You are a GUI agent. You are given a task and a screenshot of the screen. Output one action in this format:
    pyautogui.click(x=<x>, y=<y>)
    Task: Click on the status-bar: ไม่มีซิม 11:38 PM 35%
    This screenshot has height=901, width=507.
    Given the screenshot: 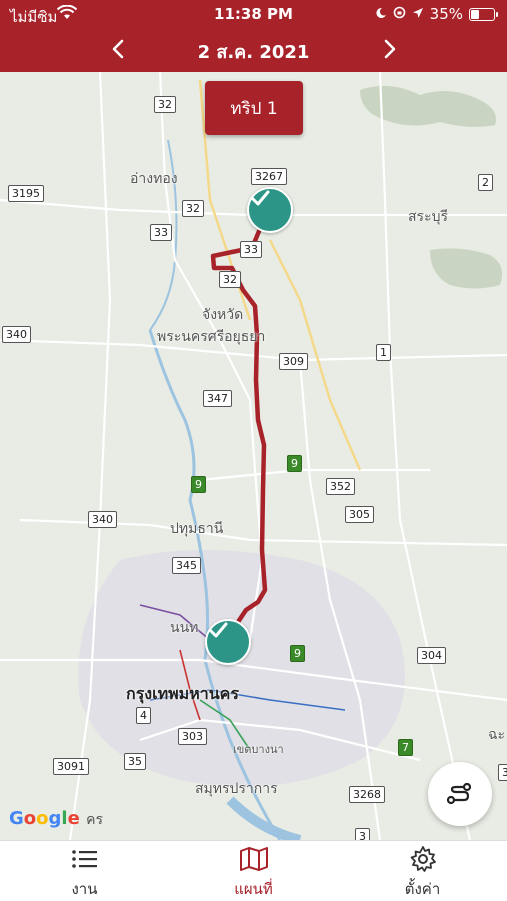 What is the action you would take?
    pyautogui.click(x=253, y=14)
    